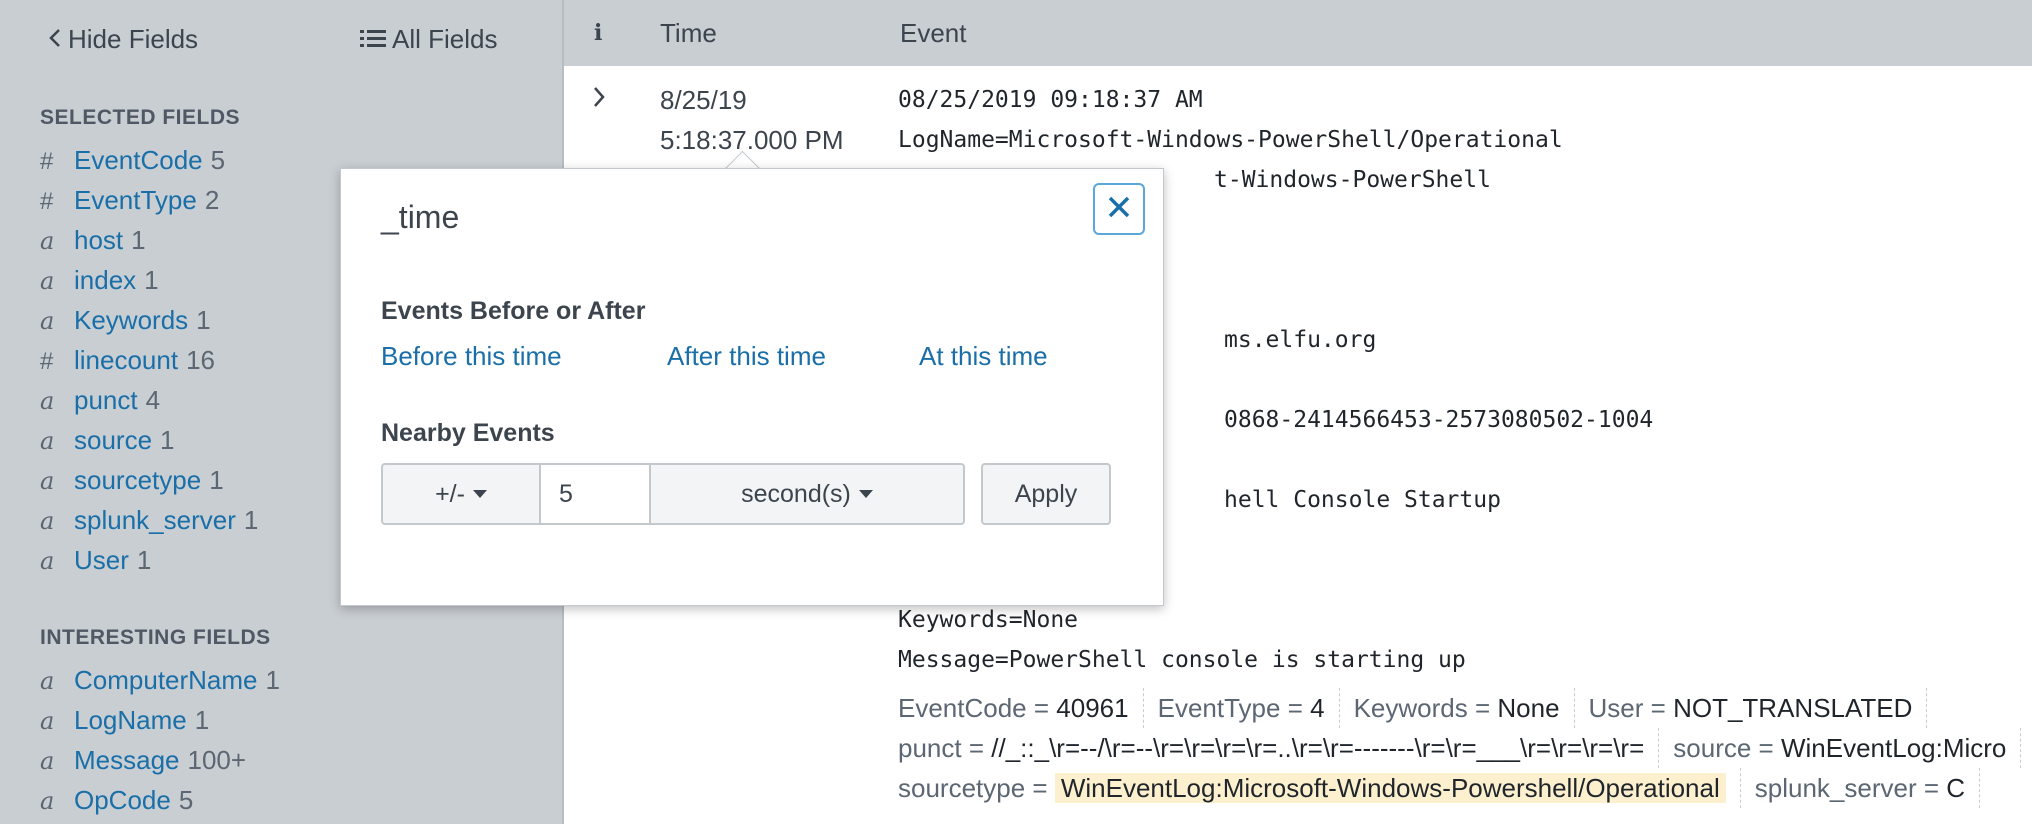 The width and height of the screenshot is (2032, 824). I want to click on event-field-value: 40961, so click(1092, 708).